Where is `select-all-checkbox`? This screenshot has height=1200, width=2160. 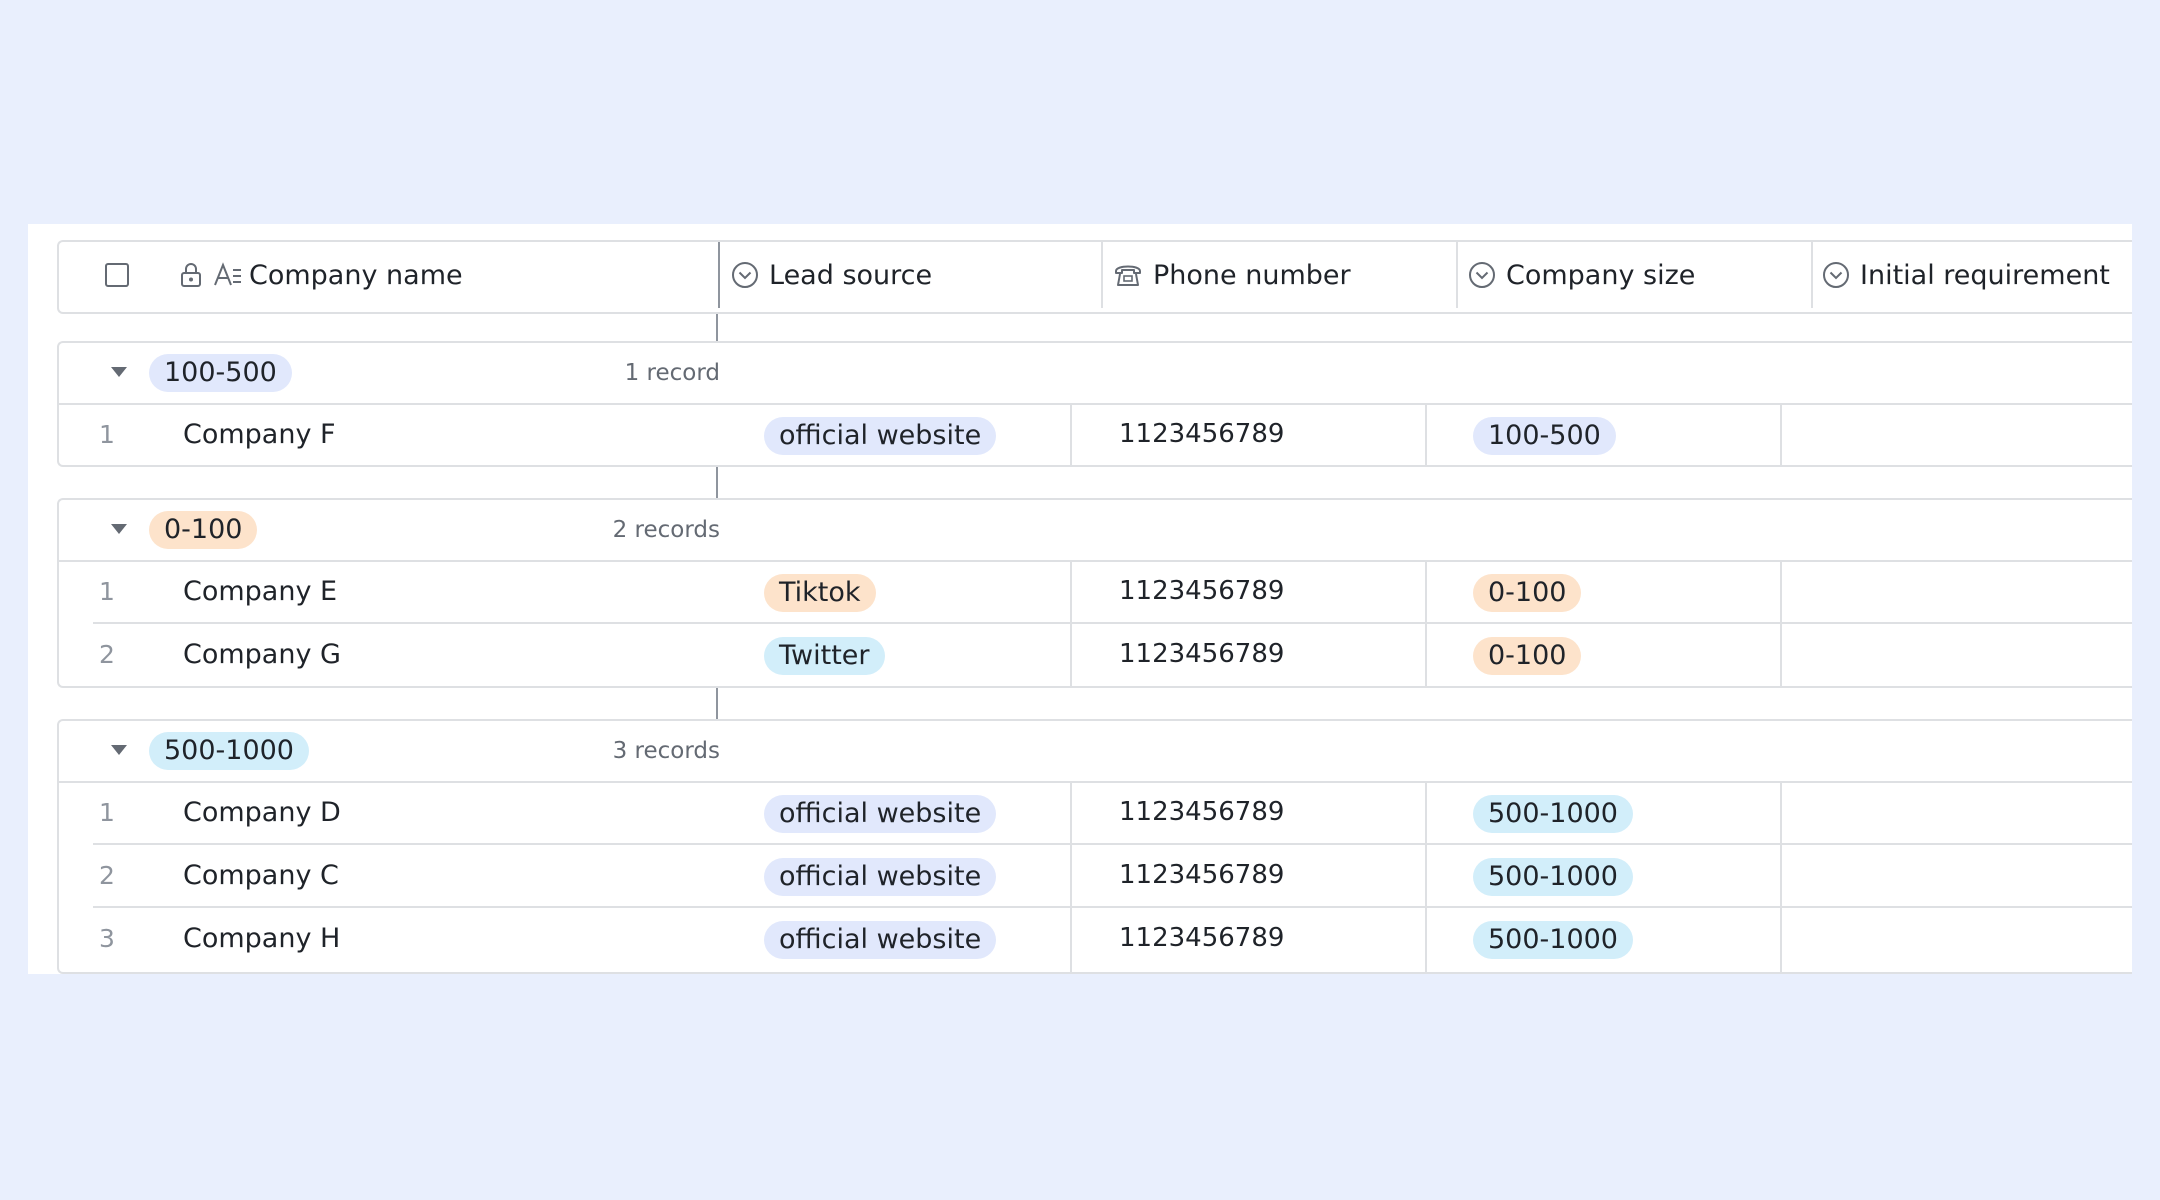 select-all-checkbox is located at coordinates (117, 275).